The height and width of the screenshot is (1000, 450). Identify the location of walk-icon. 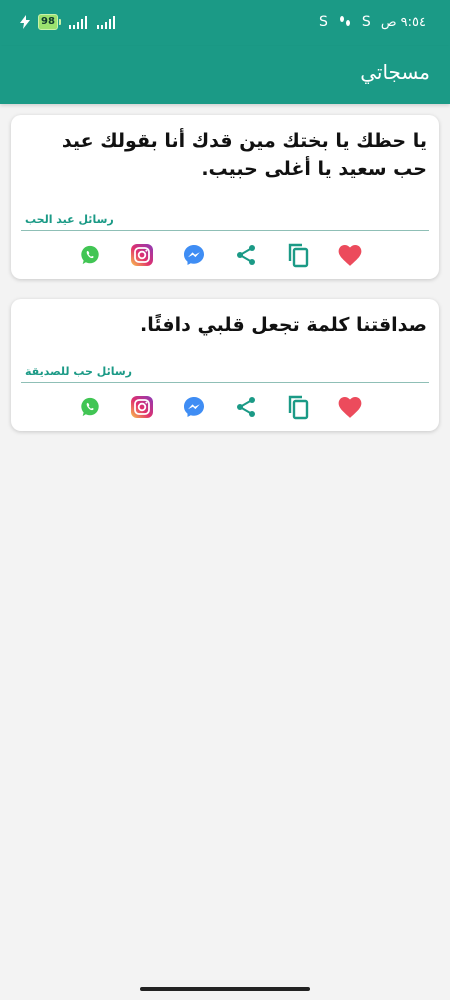
(344, 21).